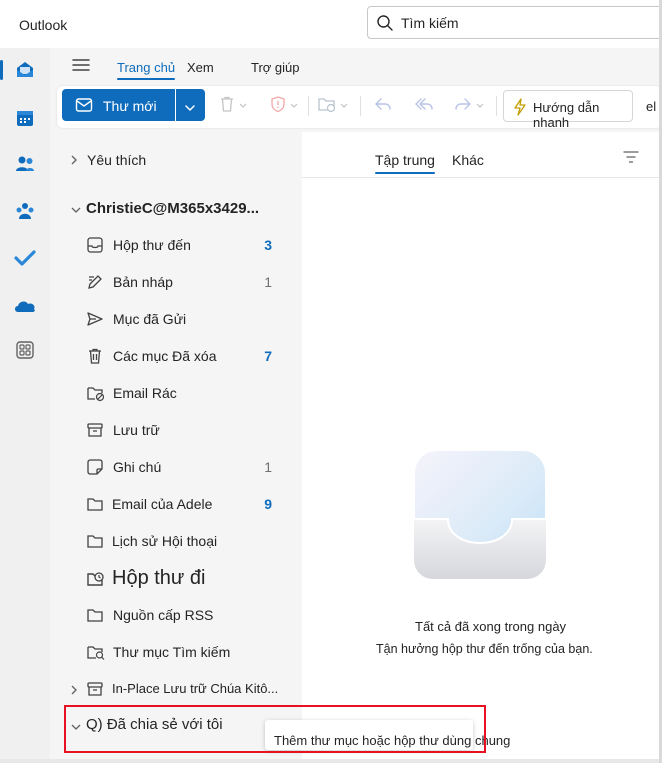 The image size is (662, 763). Describe the element at coordinates (25, 350) in the screenshot. I see `more-apps-icon` at that location.